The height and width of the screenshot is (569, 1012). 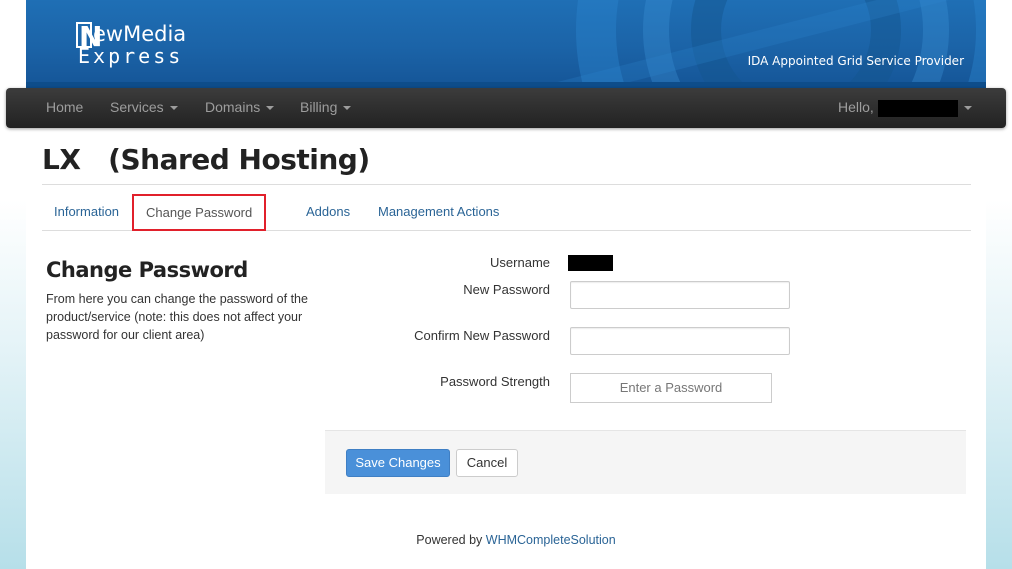 I want to click on nav-domains: Domains, so click(x=240, y=108).